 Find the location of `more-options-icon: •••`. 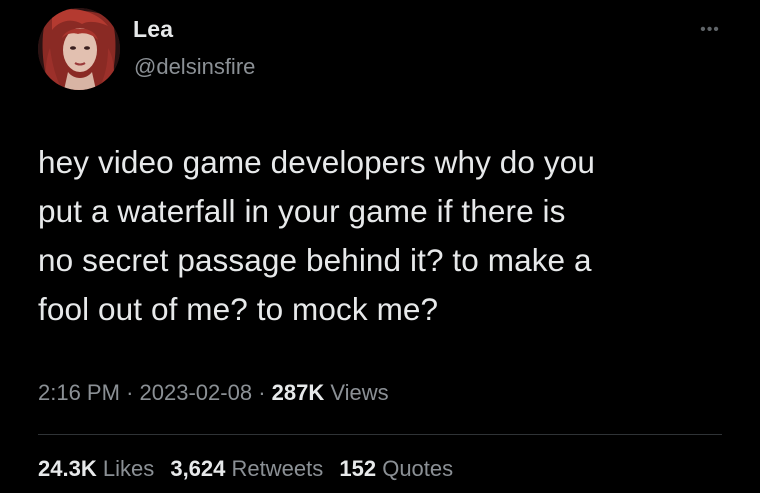

more-options-icon: ••• is located at coordinates (710, 30).